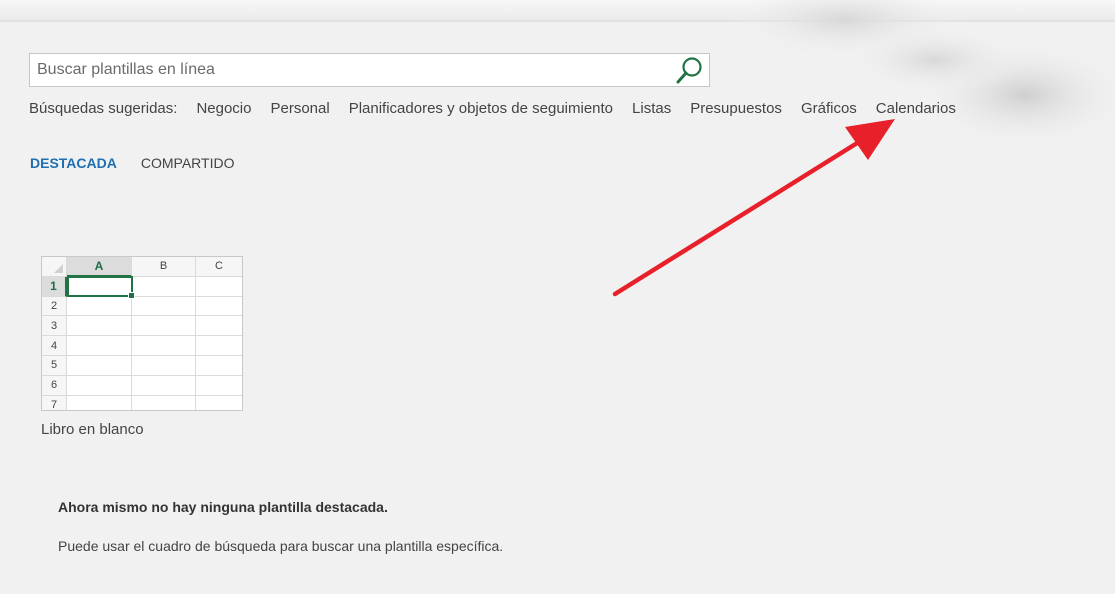 This screenshot has height=594, width=1115. What do you see at coordinates (164, 267) in the screenshot?
I see `column-header: B` at bounding box center [164, 267].